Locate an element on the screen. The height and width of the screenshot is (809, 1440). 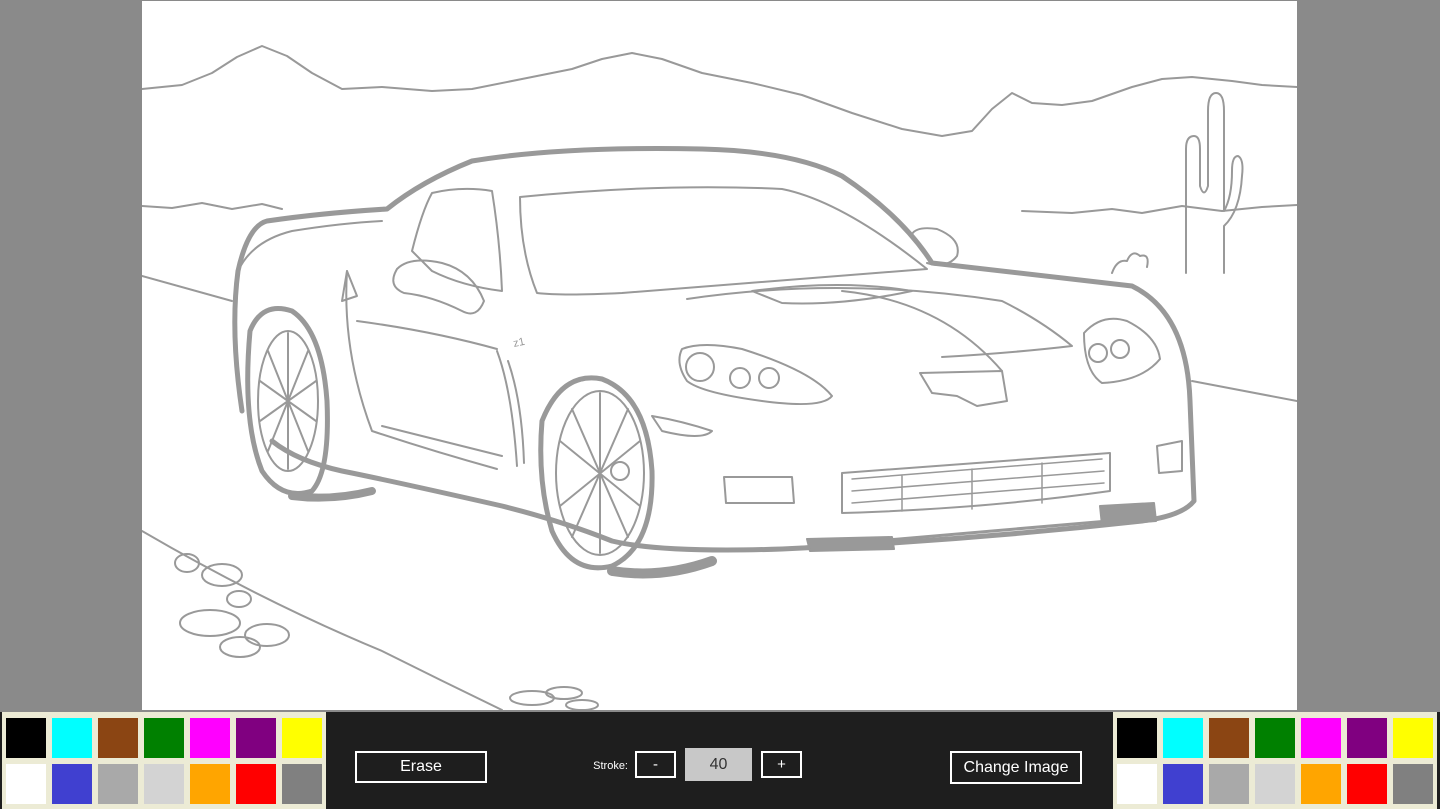
car-badge-text: z1 is located at coordinates (519, 343).